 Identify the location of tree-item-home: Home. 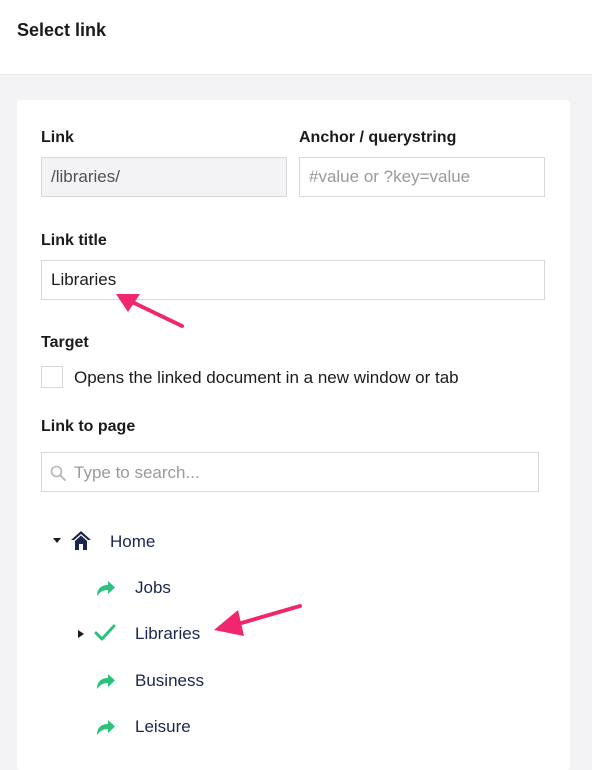
(148, 542).